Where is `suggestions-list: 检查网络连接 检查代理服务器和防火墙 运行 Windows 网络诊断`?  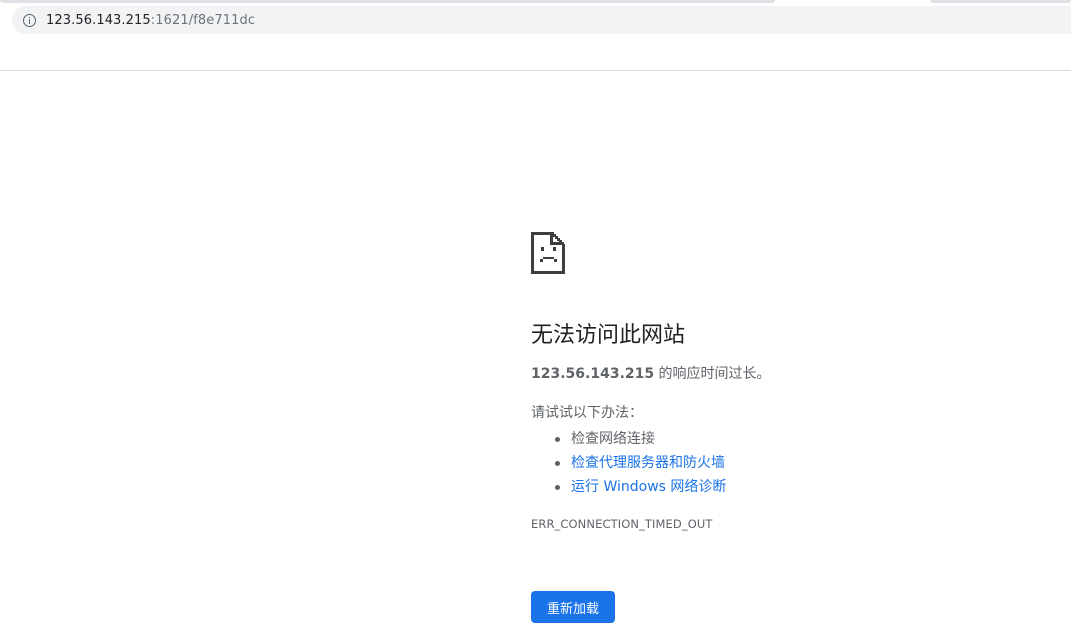 suggestions-list: 检查网络连接 检查代理服务器和防火墙 运行 Windows 网络诊断 is located at coordinates (801, 463).